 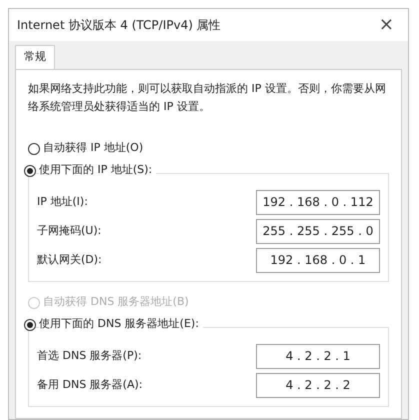 I want to click on tab: 常规, so click(x=35, y=56).